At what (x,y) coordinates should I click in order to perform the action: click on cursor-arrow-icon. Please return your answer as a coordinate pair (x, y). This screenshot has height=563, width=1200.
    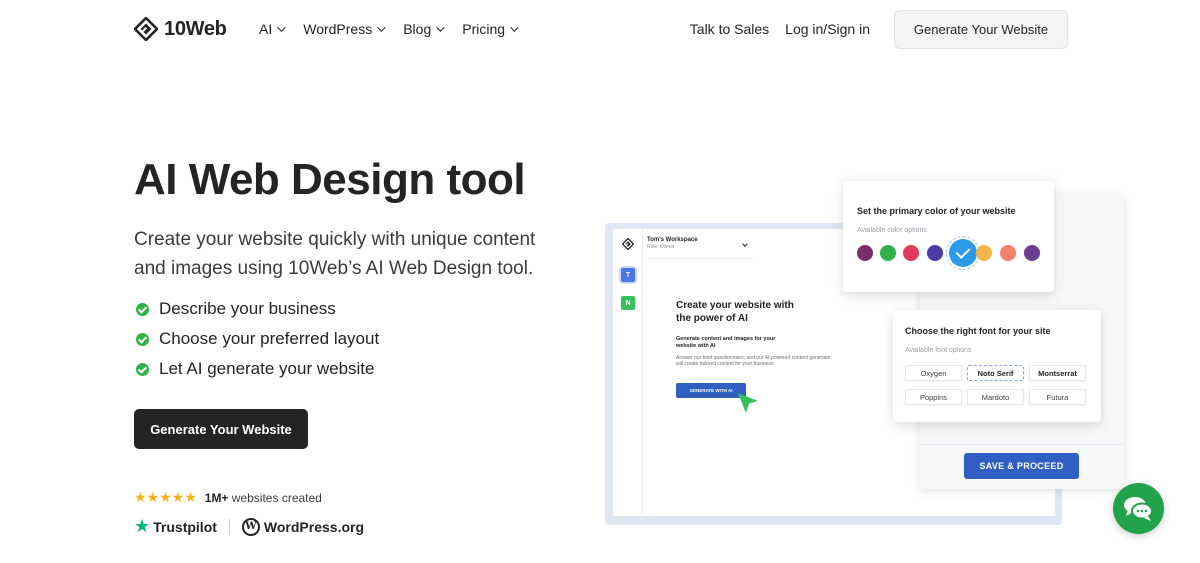
    Looking at the image, I should click on (748, 403).